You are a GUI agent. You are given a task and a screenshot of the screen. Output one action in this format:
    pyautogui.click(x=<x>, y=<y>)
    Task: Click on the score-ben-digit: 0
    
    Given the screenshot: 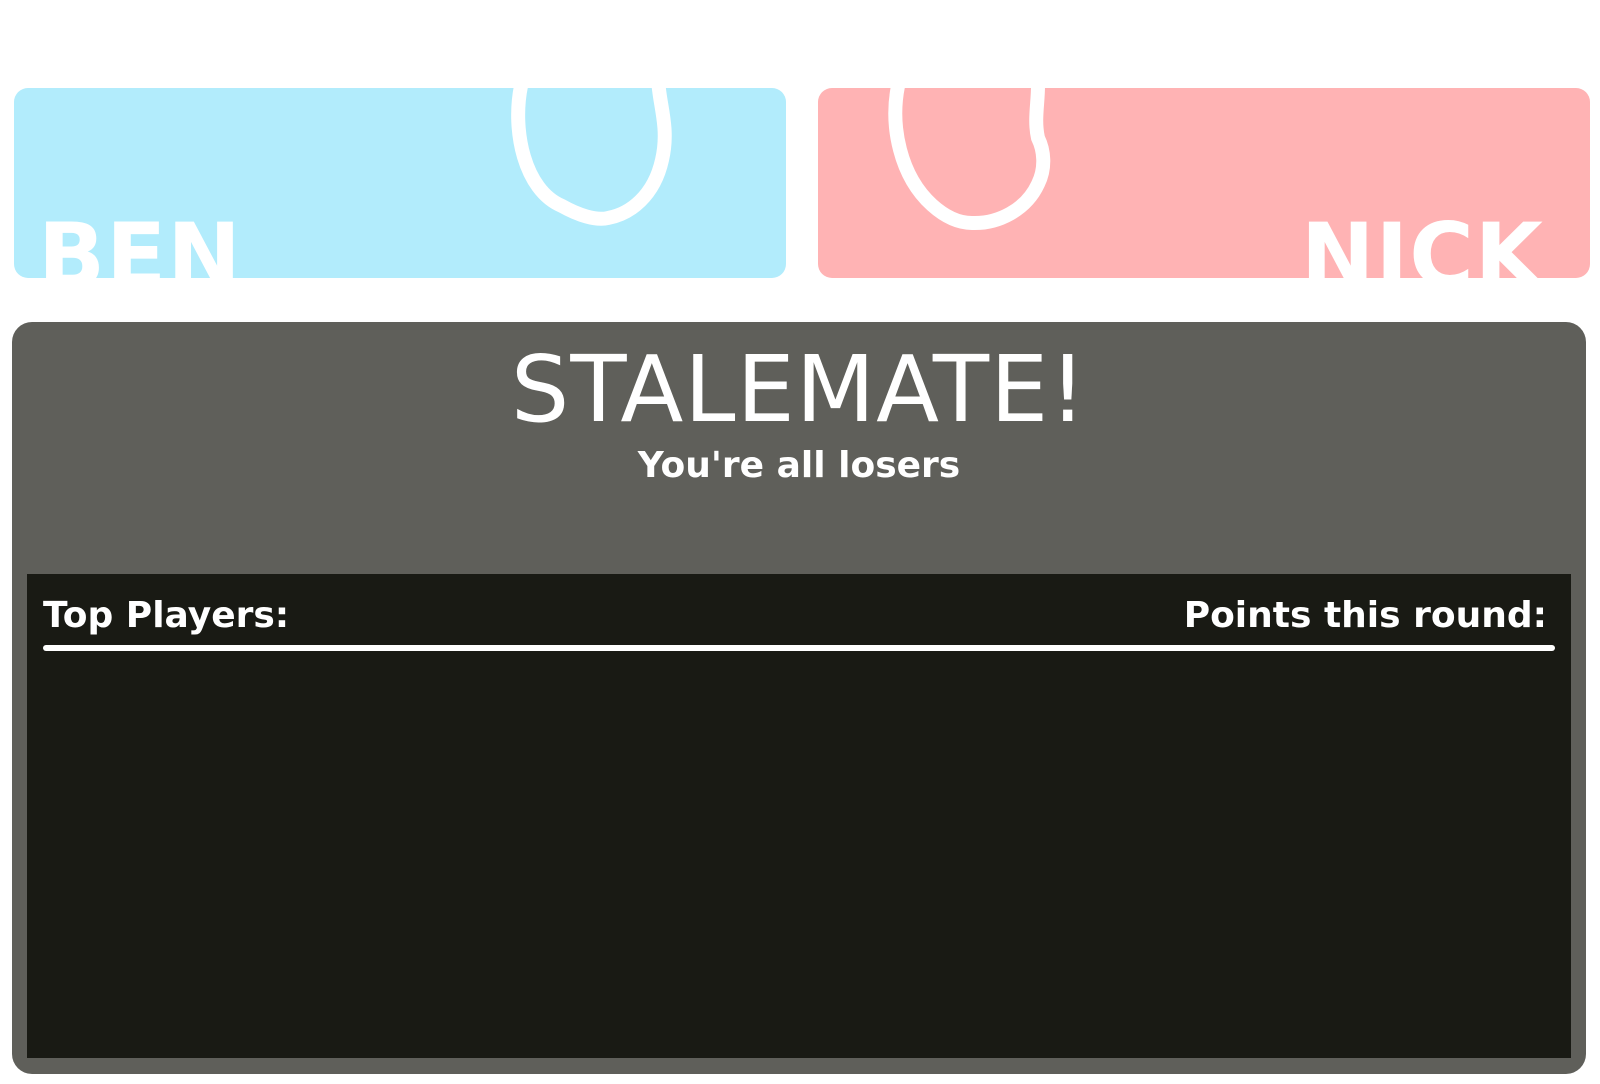 What is the action you would take?
    pyautogui.click(x=614, y=120)
    